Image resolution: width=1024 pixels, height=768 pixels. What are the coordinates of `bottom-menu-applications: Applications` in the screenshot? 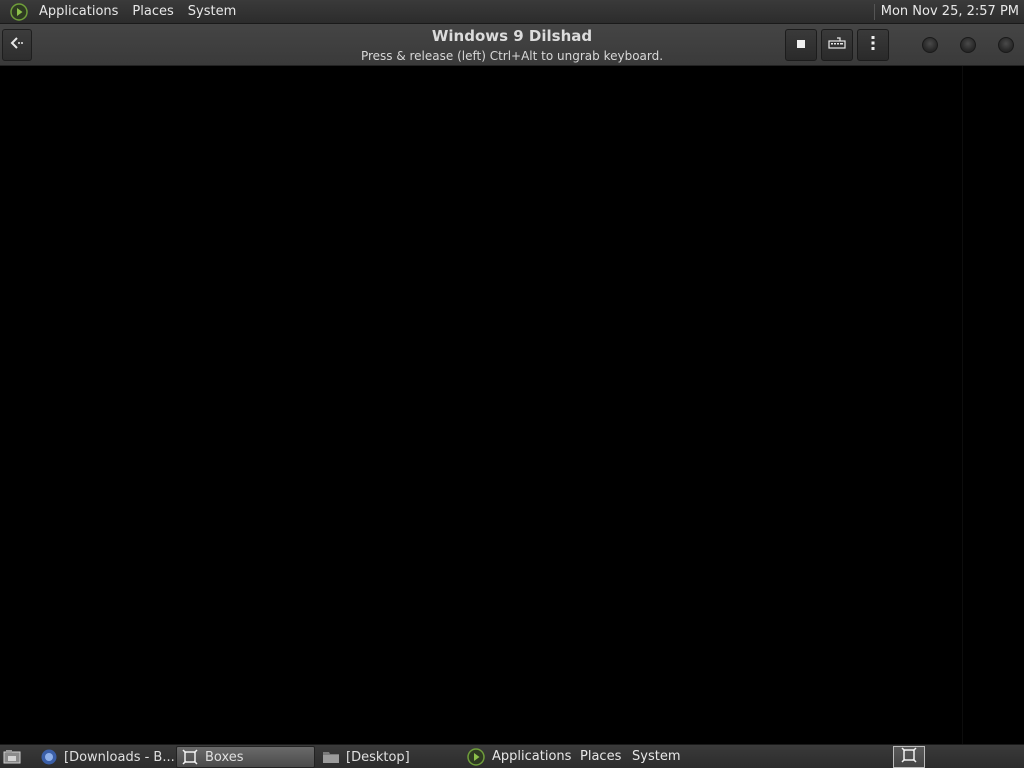 It's located at (531, 756).